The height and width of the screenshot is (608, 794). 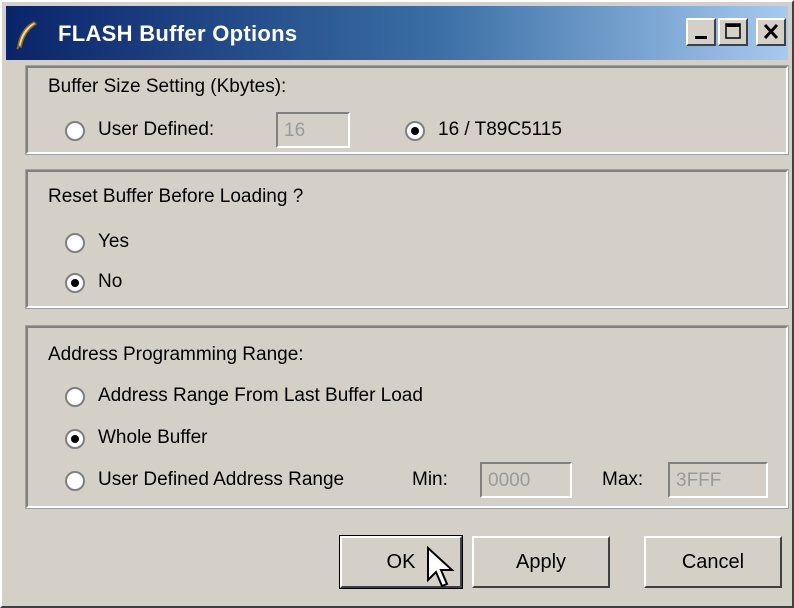 I want to click on whole-buffer-label: Whole Buffer, so click(x=153, y=437).